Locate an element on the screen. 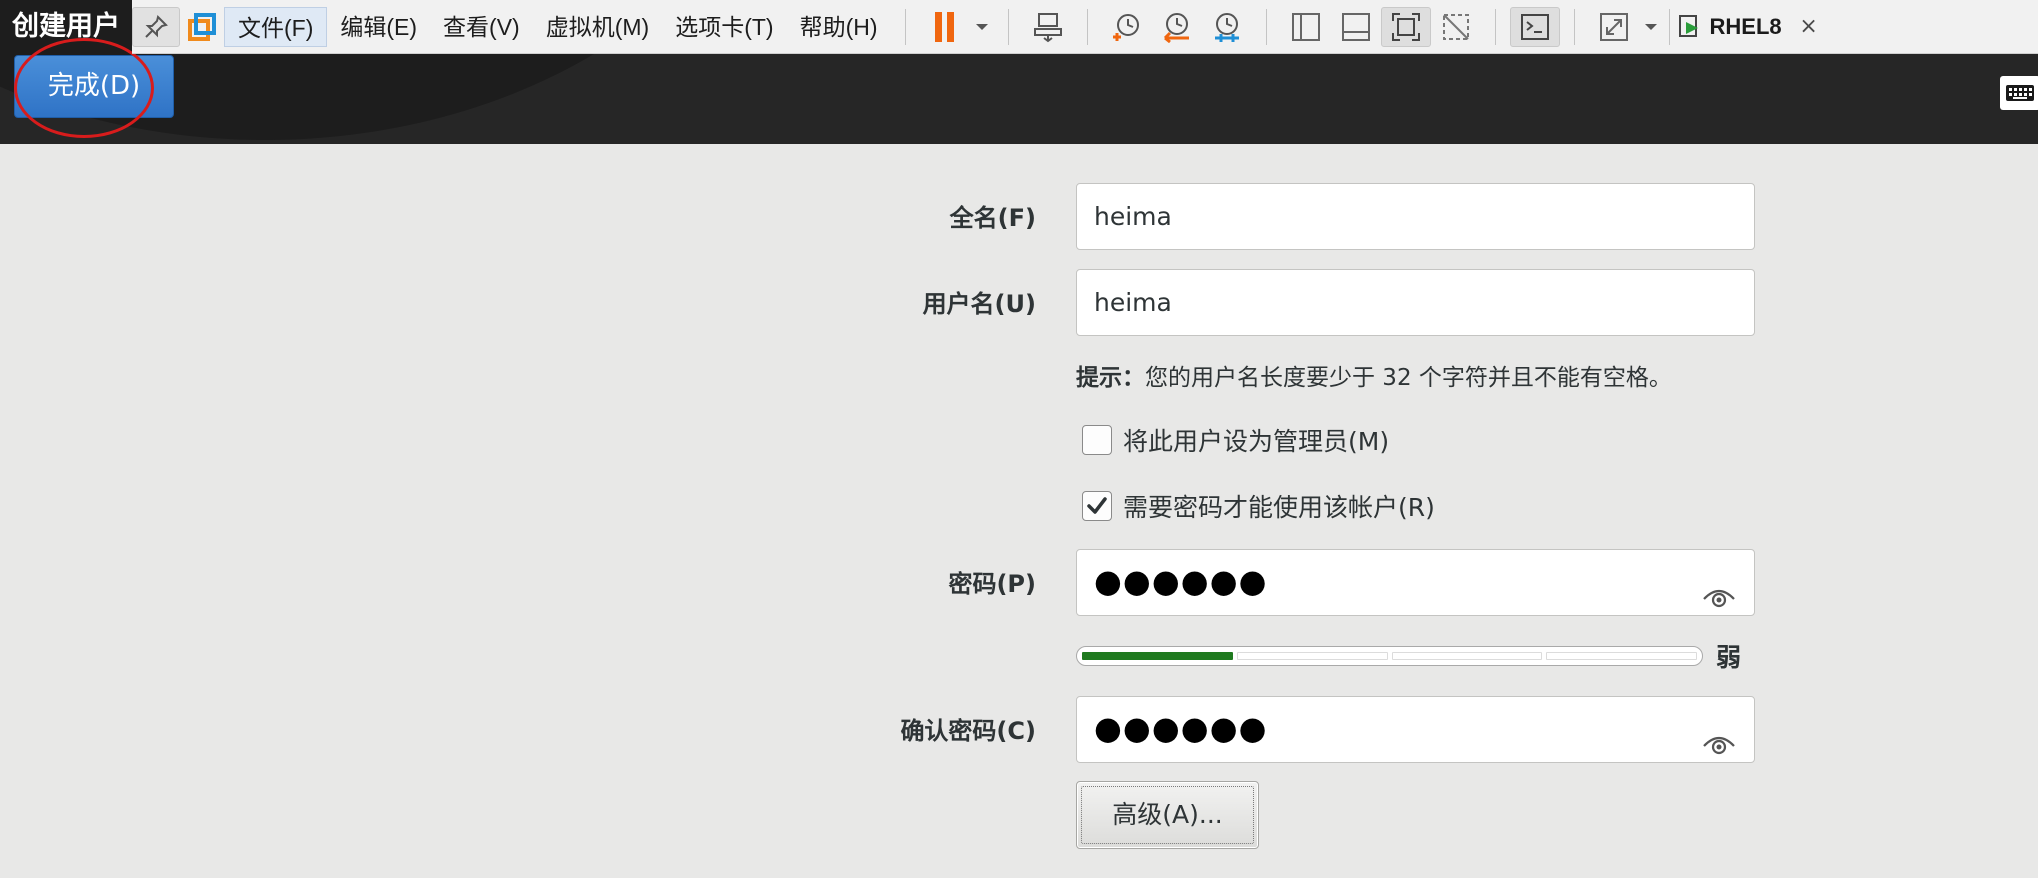  snapshot-revert-icon is located at coordinates (1177, 27).